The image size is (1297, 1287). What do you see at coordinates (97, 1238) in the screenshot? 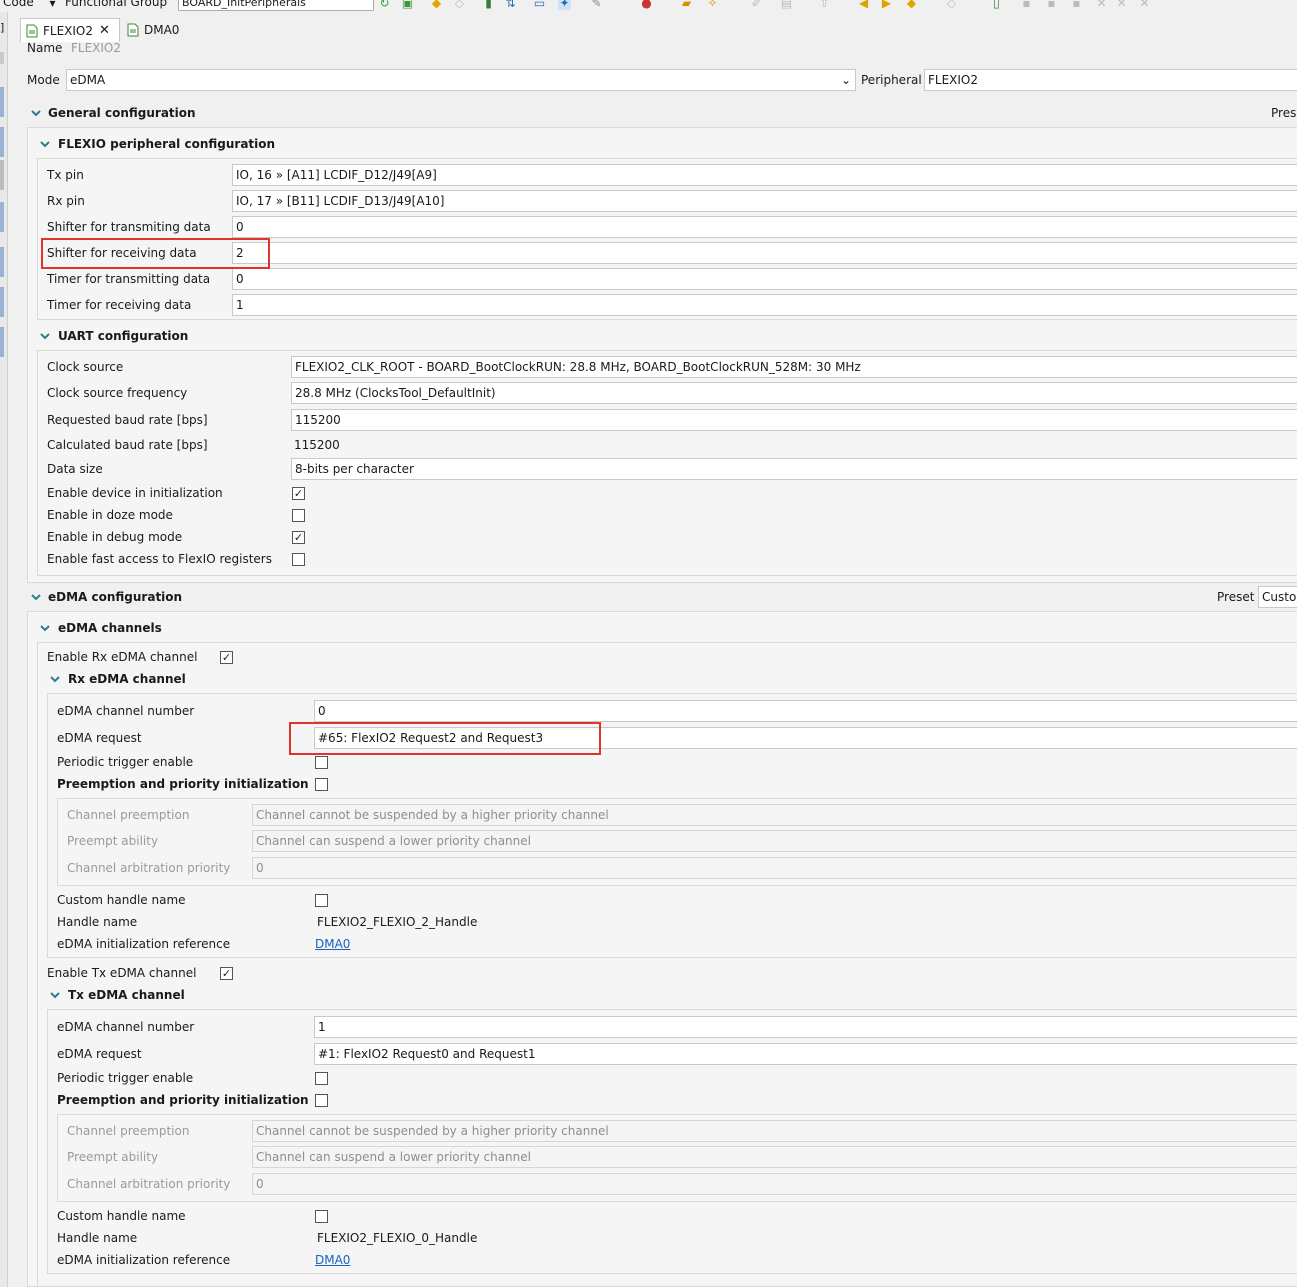
I see `tx-handle-name-label: Handle name` at bounding box center [97, 1238].